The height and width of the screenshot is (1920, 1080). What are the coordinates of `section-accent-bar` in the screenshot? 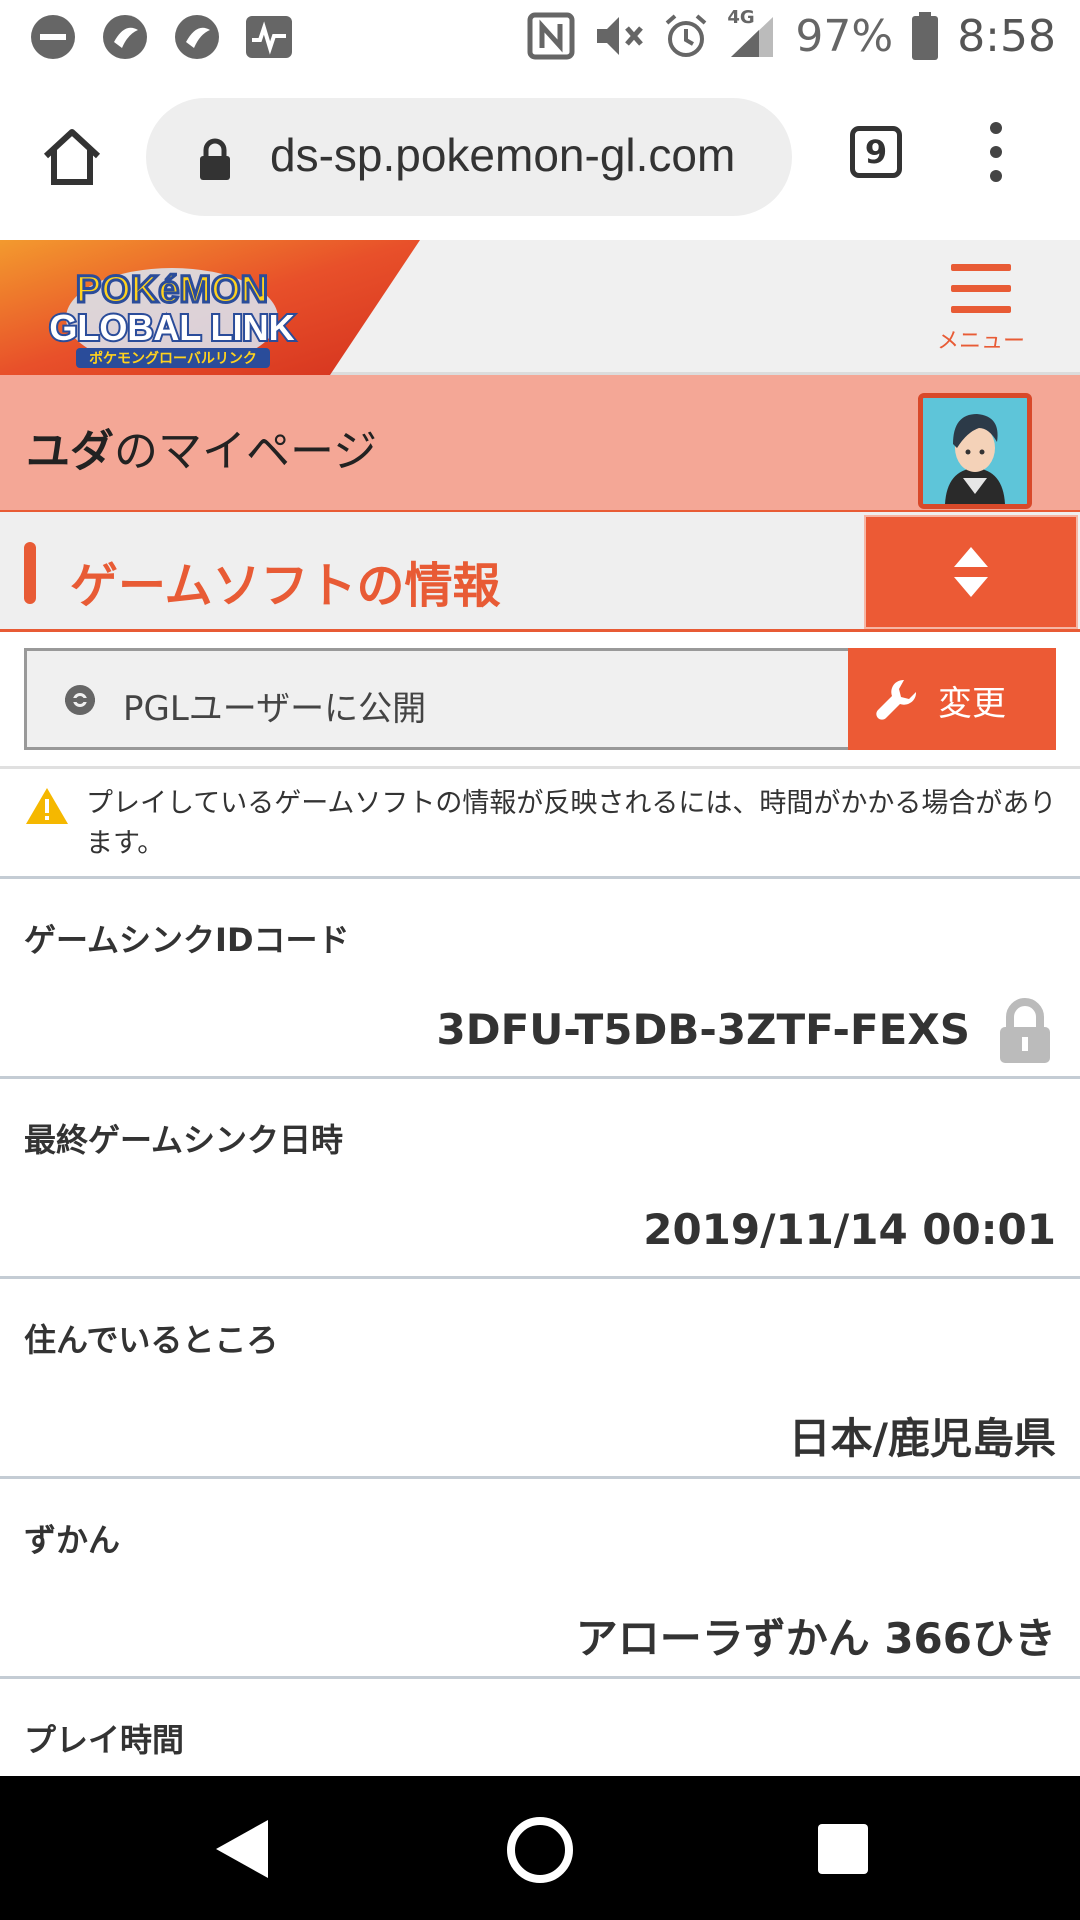 It's located at (30, 573).